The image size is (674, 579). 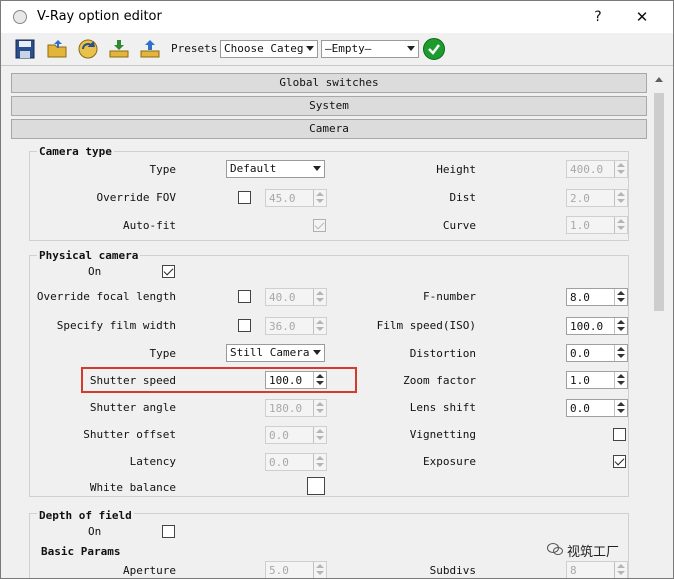 I want to click on refresh-icon, so click(x=88, y=49).